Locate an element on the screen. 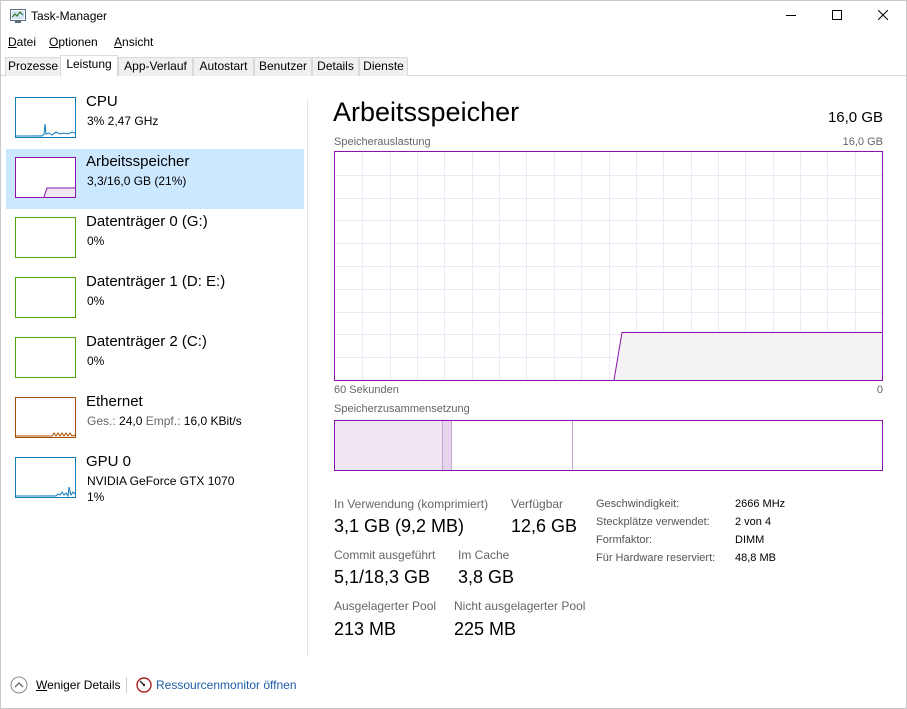 The width and height of the screenshot is (907, 709). sidebar-item-datentraeger-0: Datenträger 0 (G:) 0% is located at coordinates (155, 239).